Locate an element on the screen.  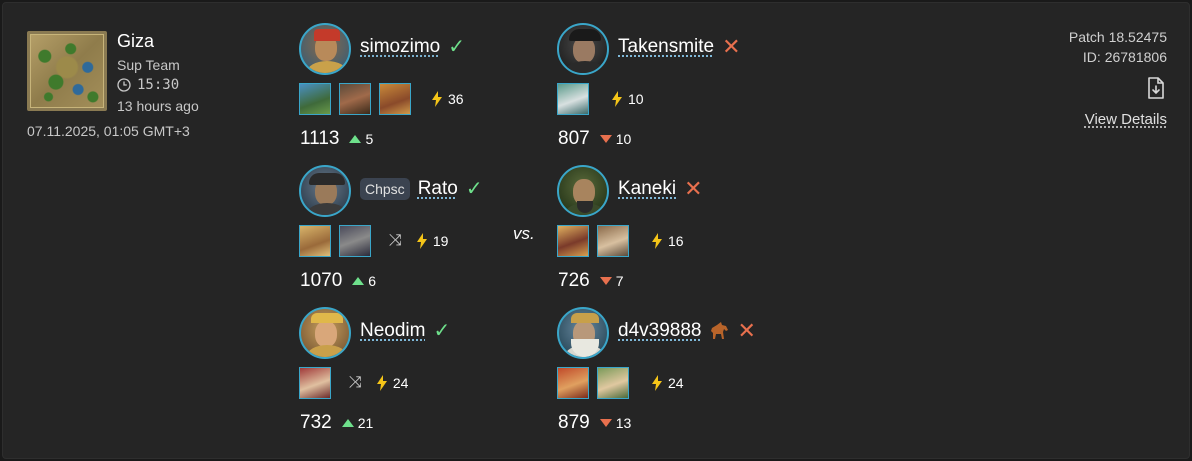
rating-delta: 13 is located at coordinates (623, 423).